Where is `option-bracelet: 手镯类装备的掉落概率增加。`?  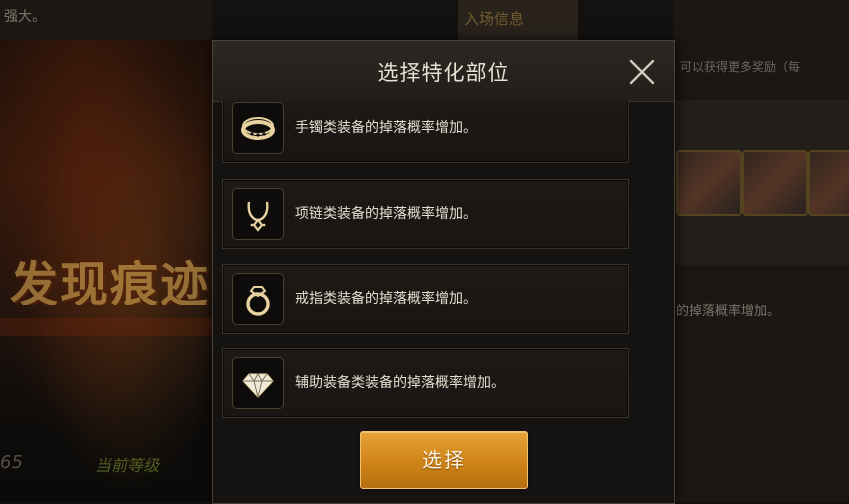 option-bracelet: 手镯类装备的掉落概率增加。 is located at coordinates (425, 132).